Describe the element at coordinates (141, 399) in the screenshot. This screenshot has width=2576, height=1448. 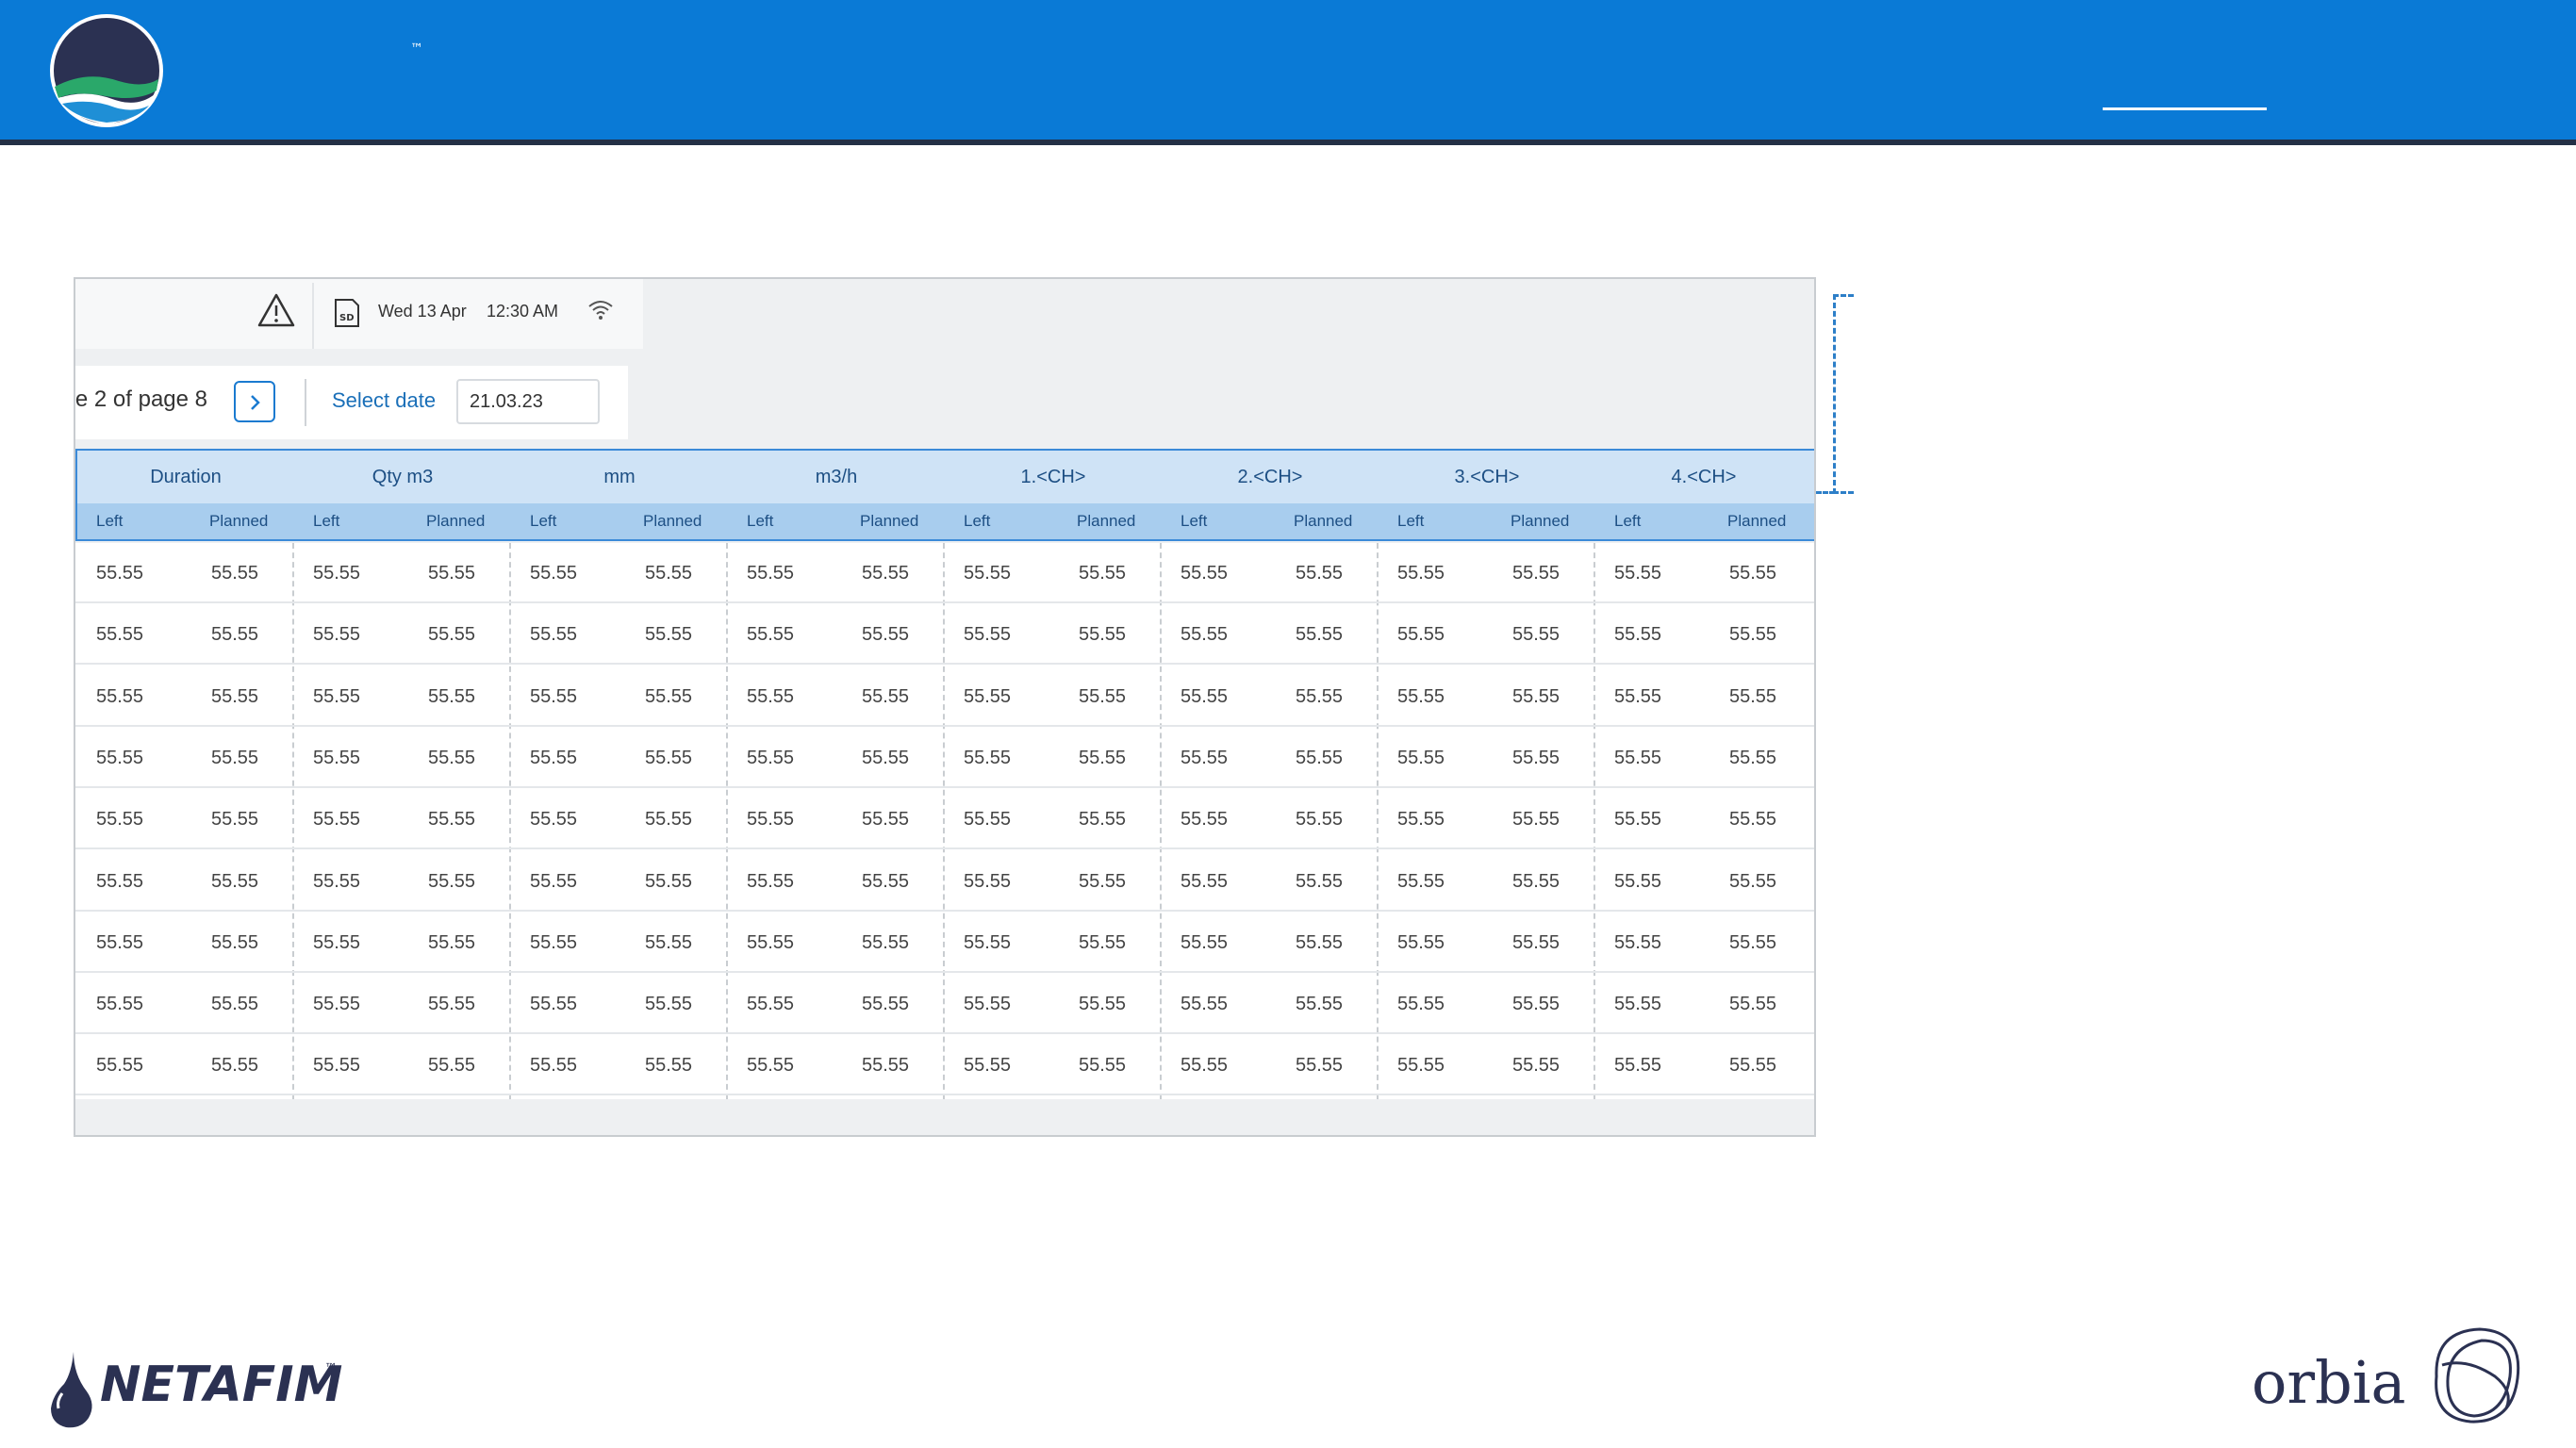
I see `page-indicator-text: Page 2 of page 8` at that location.